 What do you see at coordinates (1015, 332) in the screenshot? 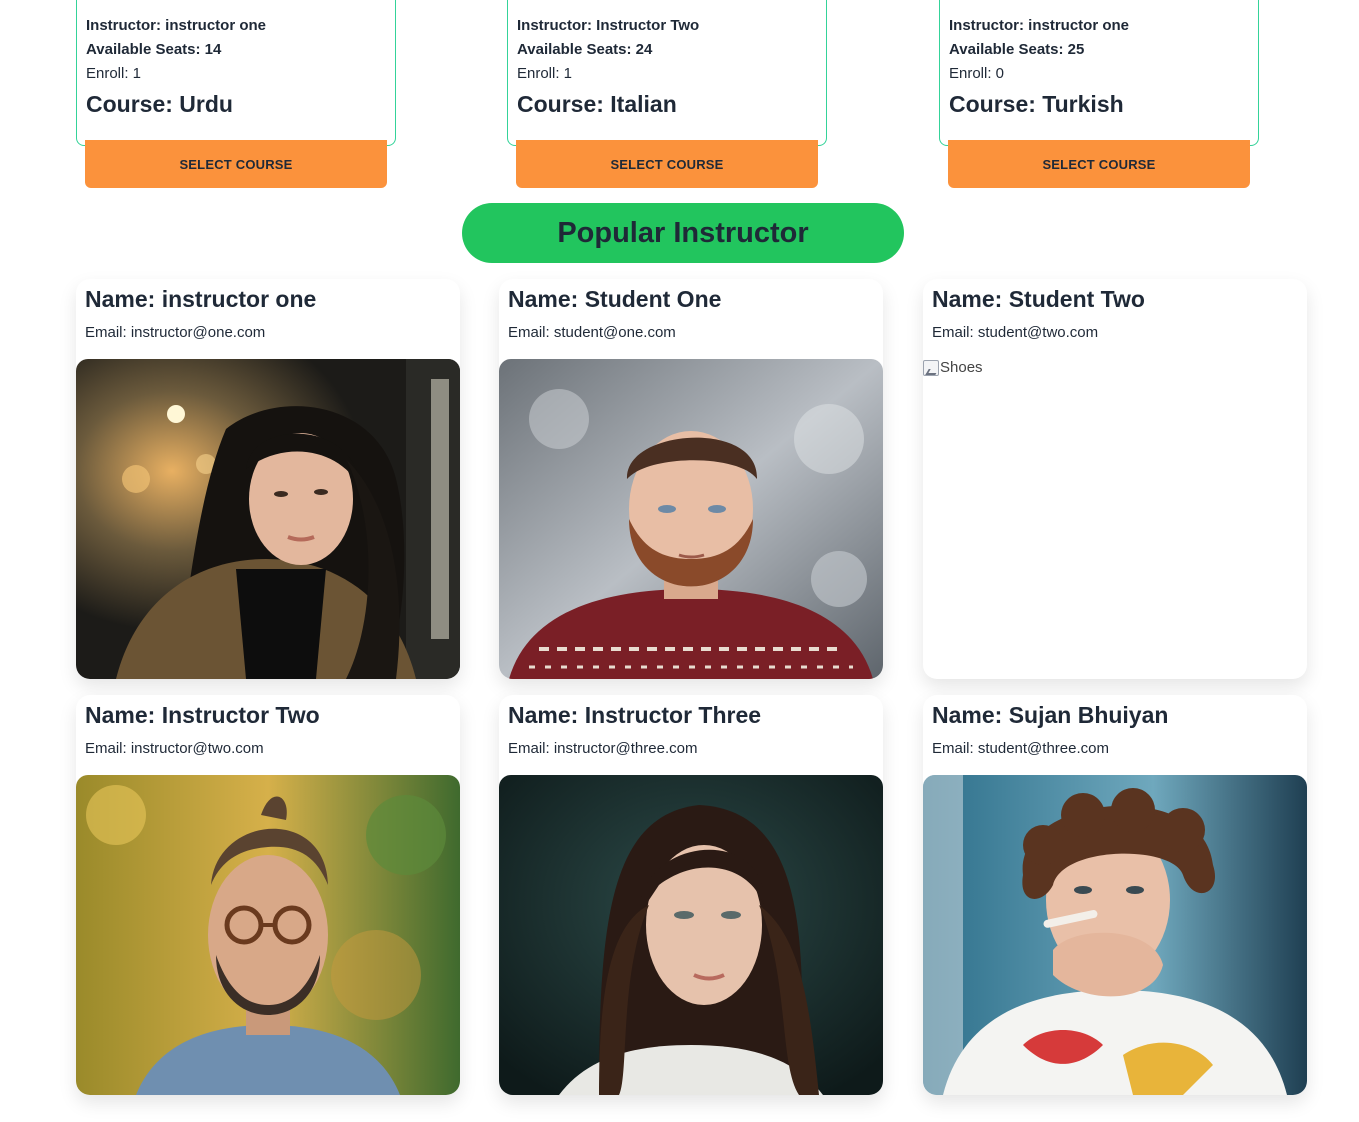
I see `person-email: Email: student@two.com` at bounding box center [1015, 332].